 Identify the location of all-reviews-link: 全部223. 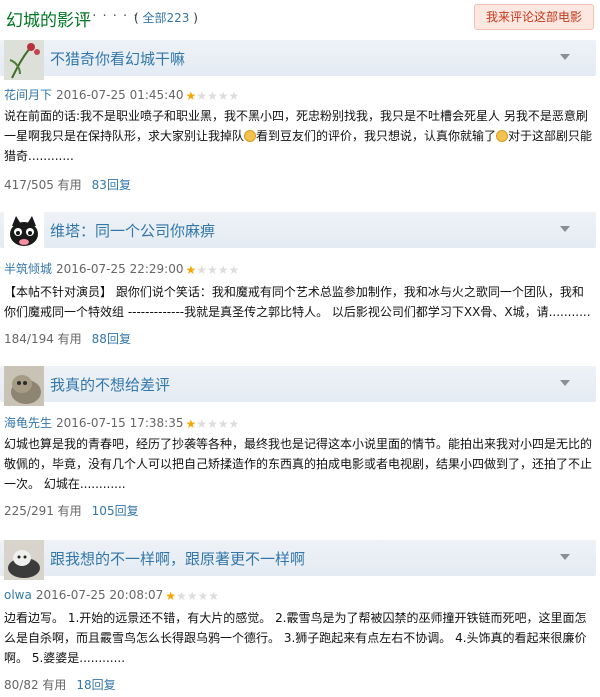
(166, 18).